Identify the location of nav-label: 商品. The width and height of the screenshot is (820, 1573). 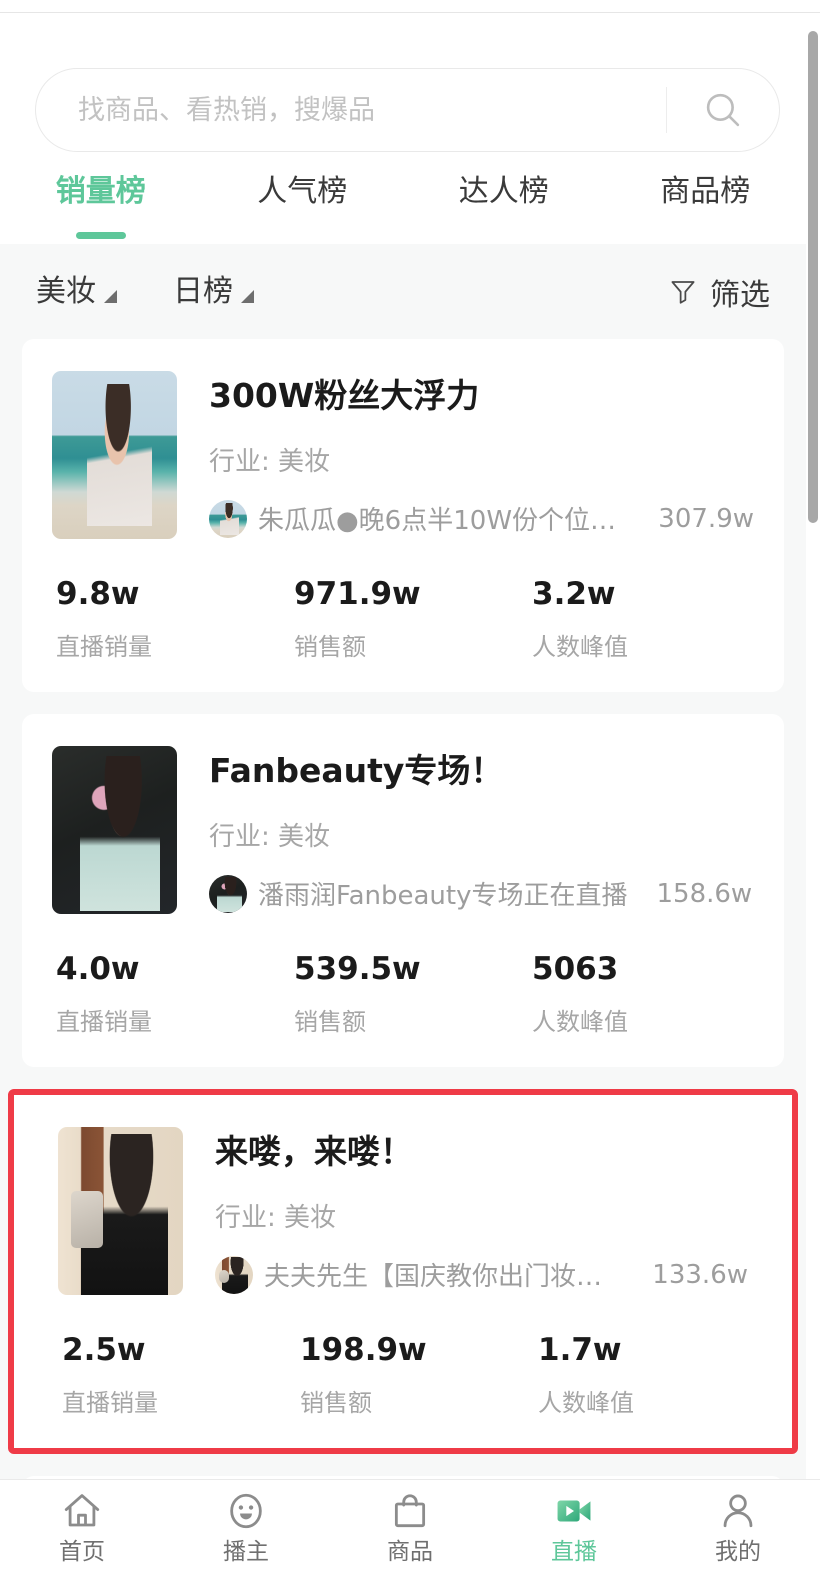
(410, 1551).